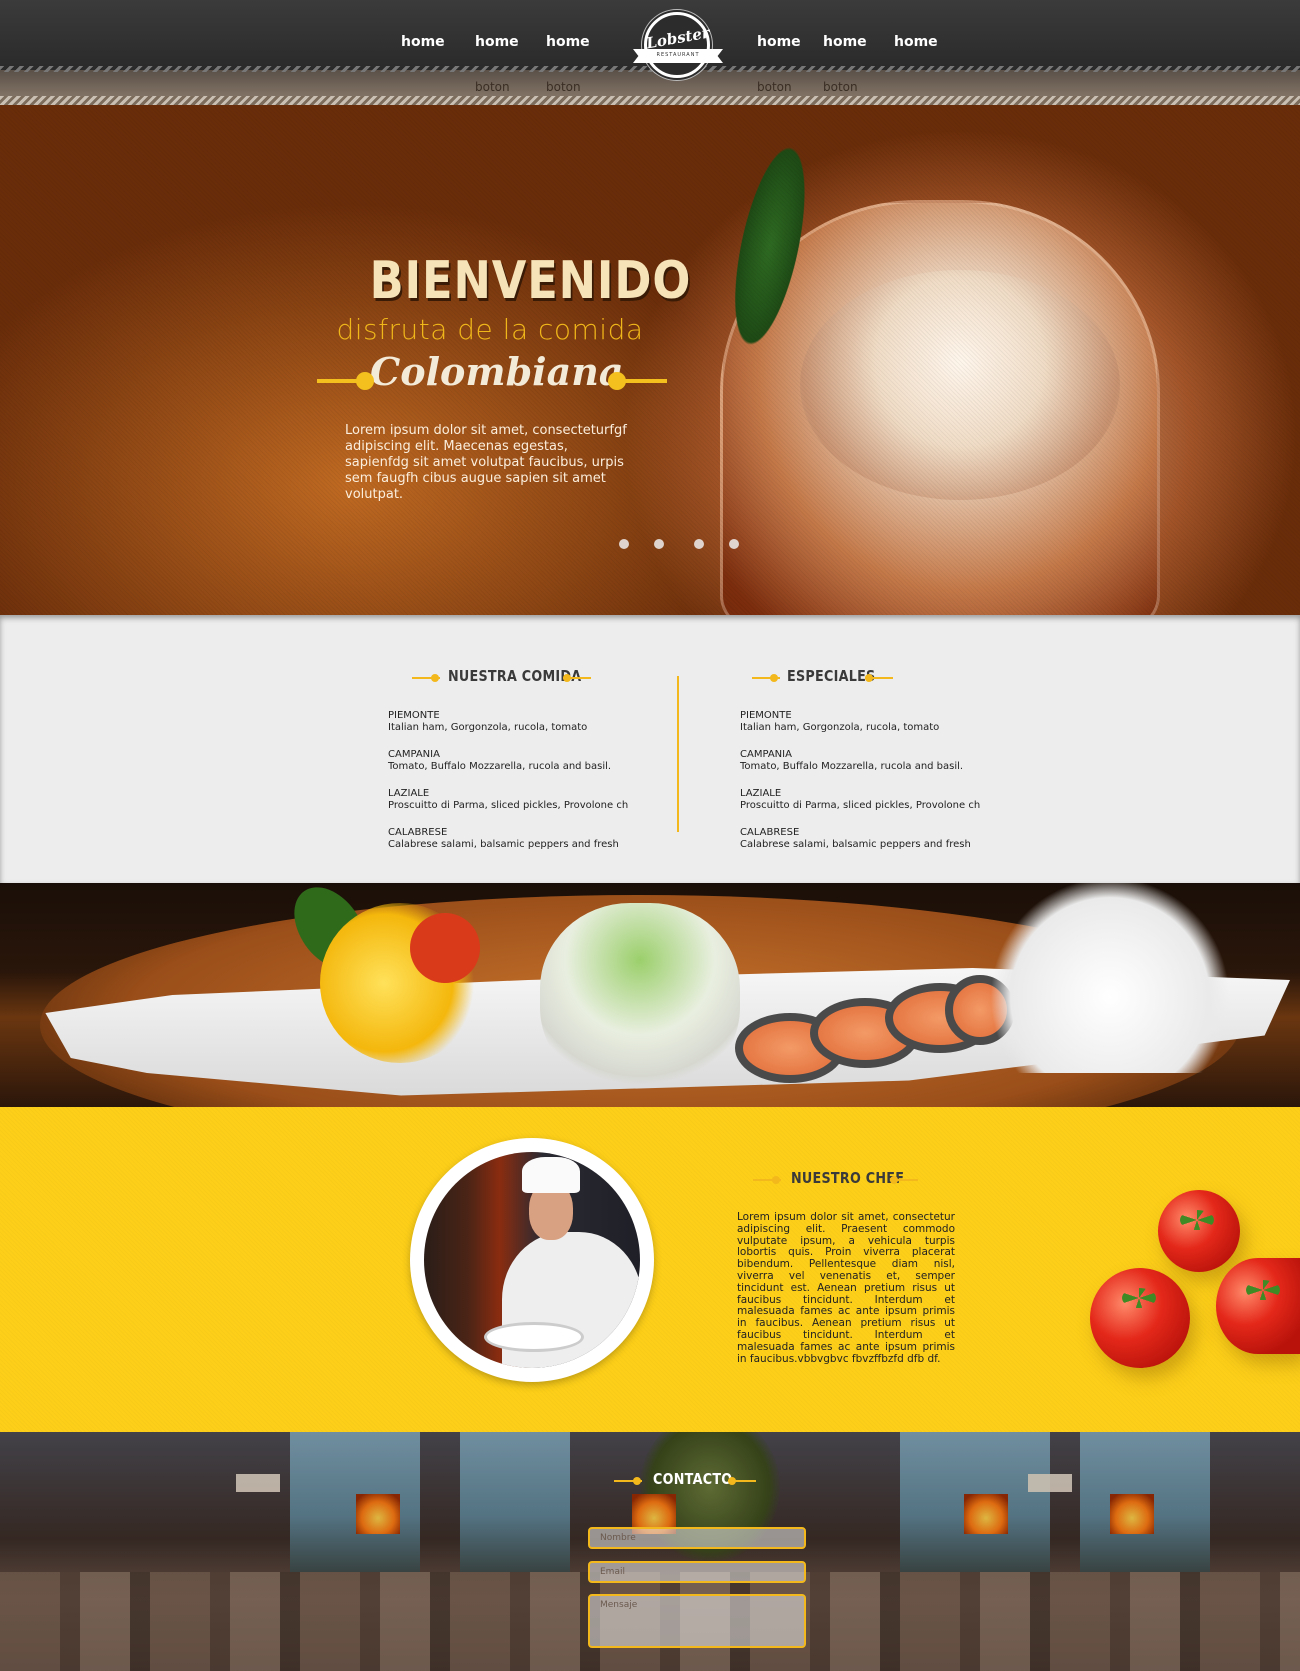 Image resolution: width=1300 pixels, height=1671 pixels. I want to click on chef-photo, so click(532, 1260).